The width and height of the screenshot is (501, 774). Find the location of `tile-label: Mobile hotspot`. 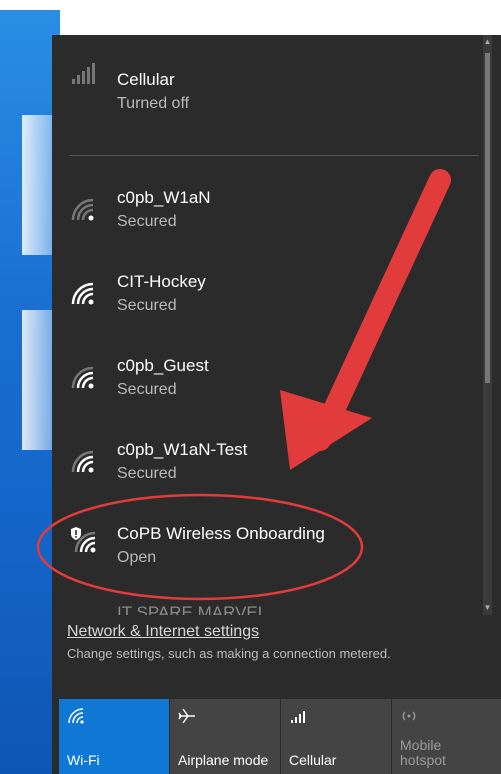

tile-label: Mobile hotspot is located at coordinates (423, 753).